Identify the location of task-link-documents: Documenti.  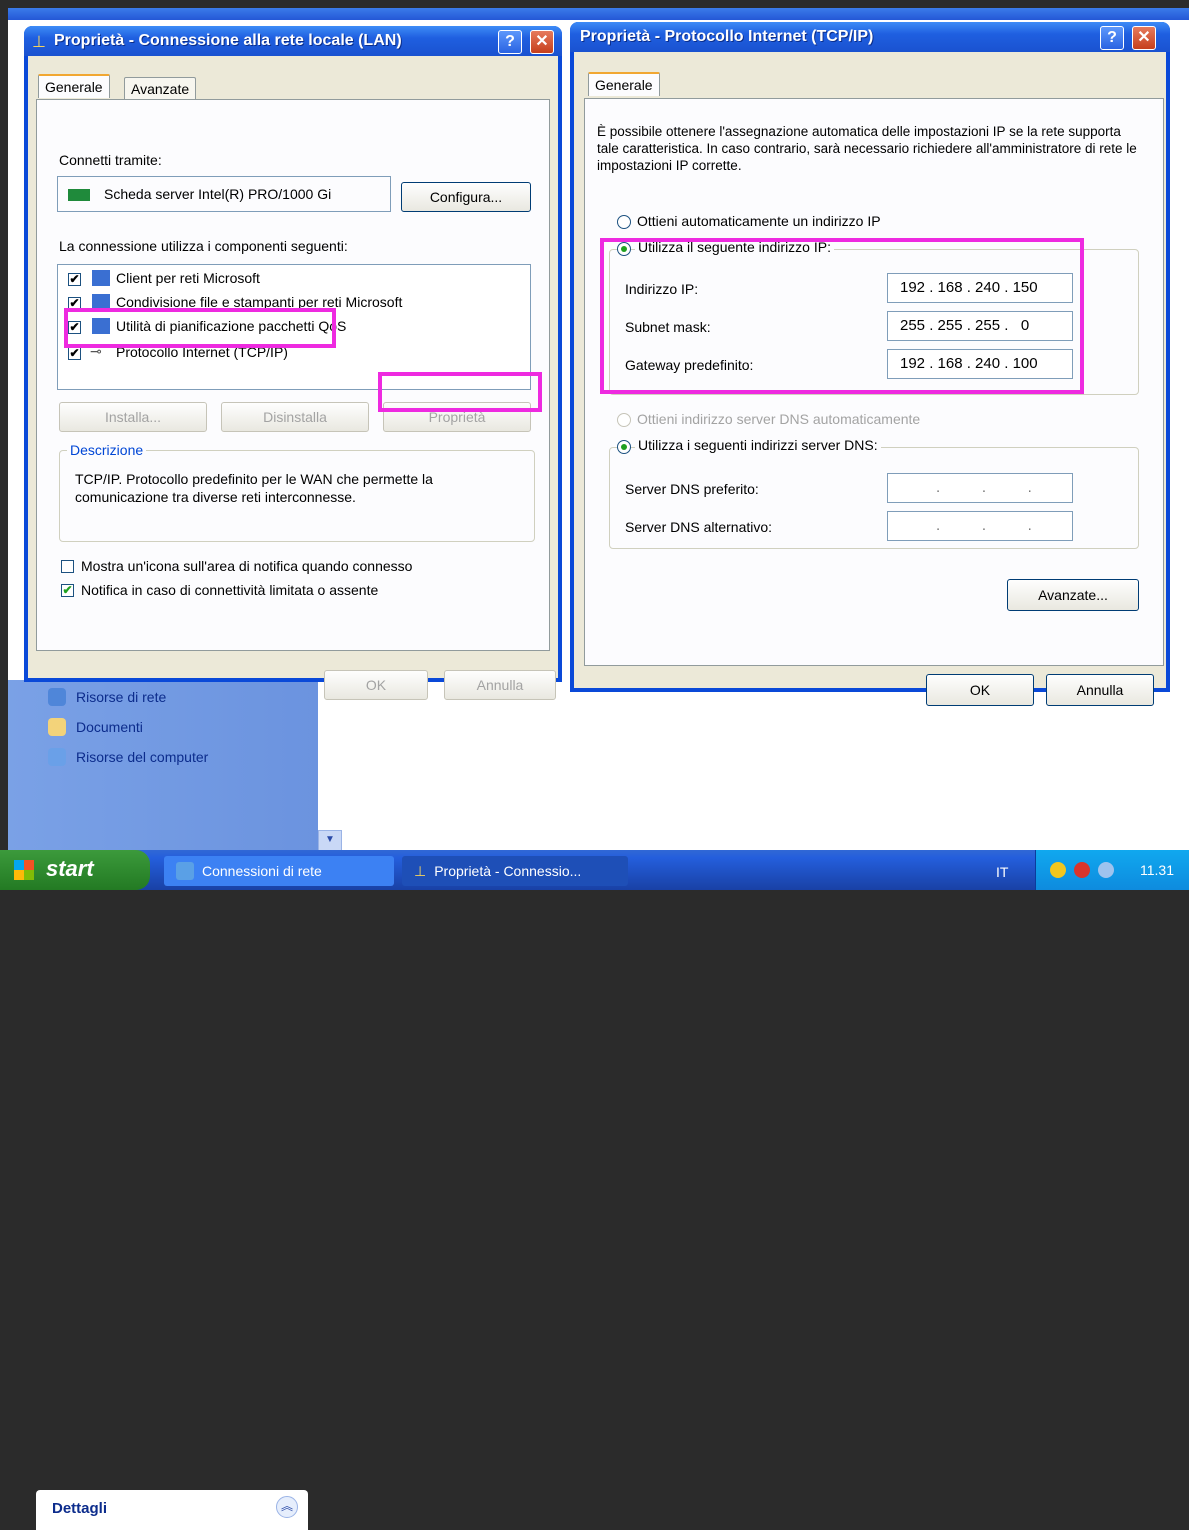
(95, 727).